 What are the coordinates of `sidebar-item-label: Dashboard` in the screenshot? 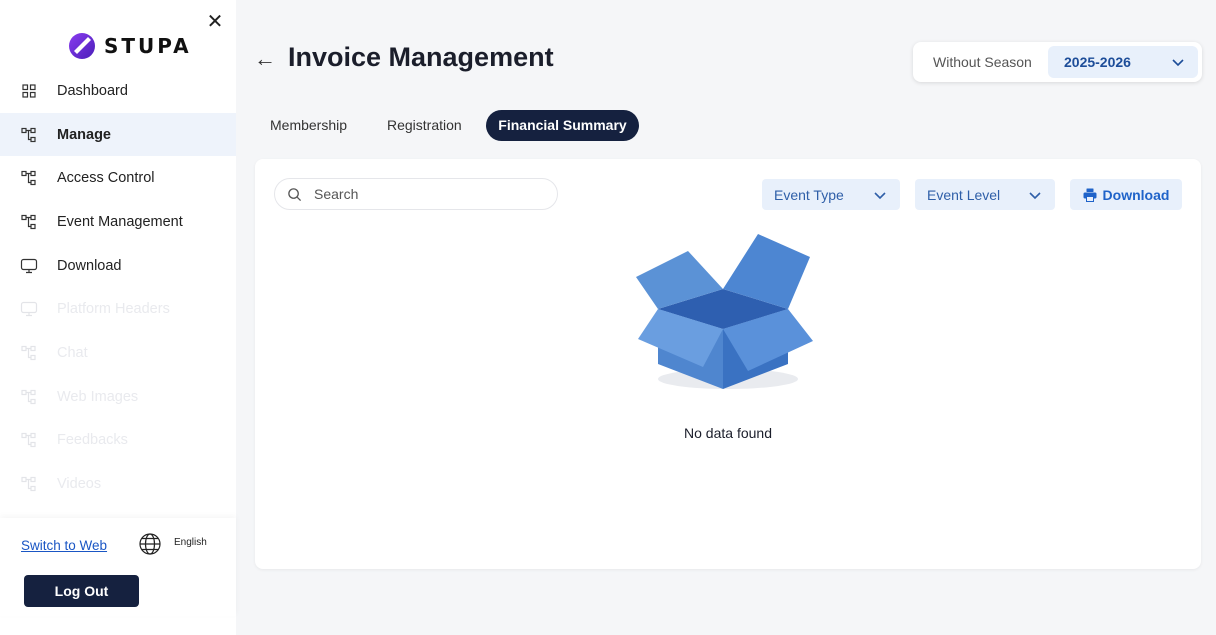 It's located at (92, 90).